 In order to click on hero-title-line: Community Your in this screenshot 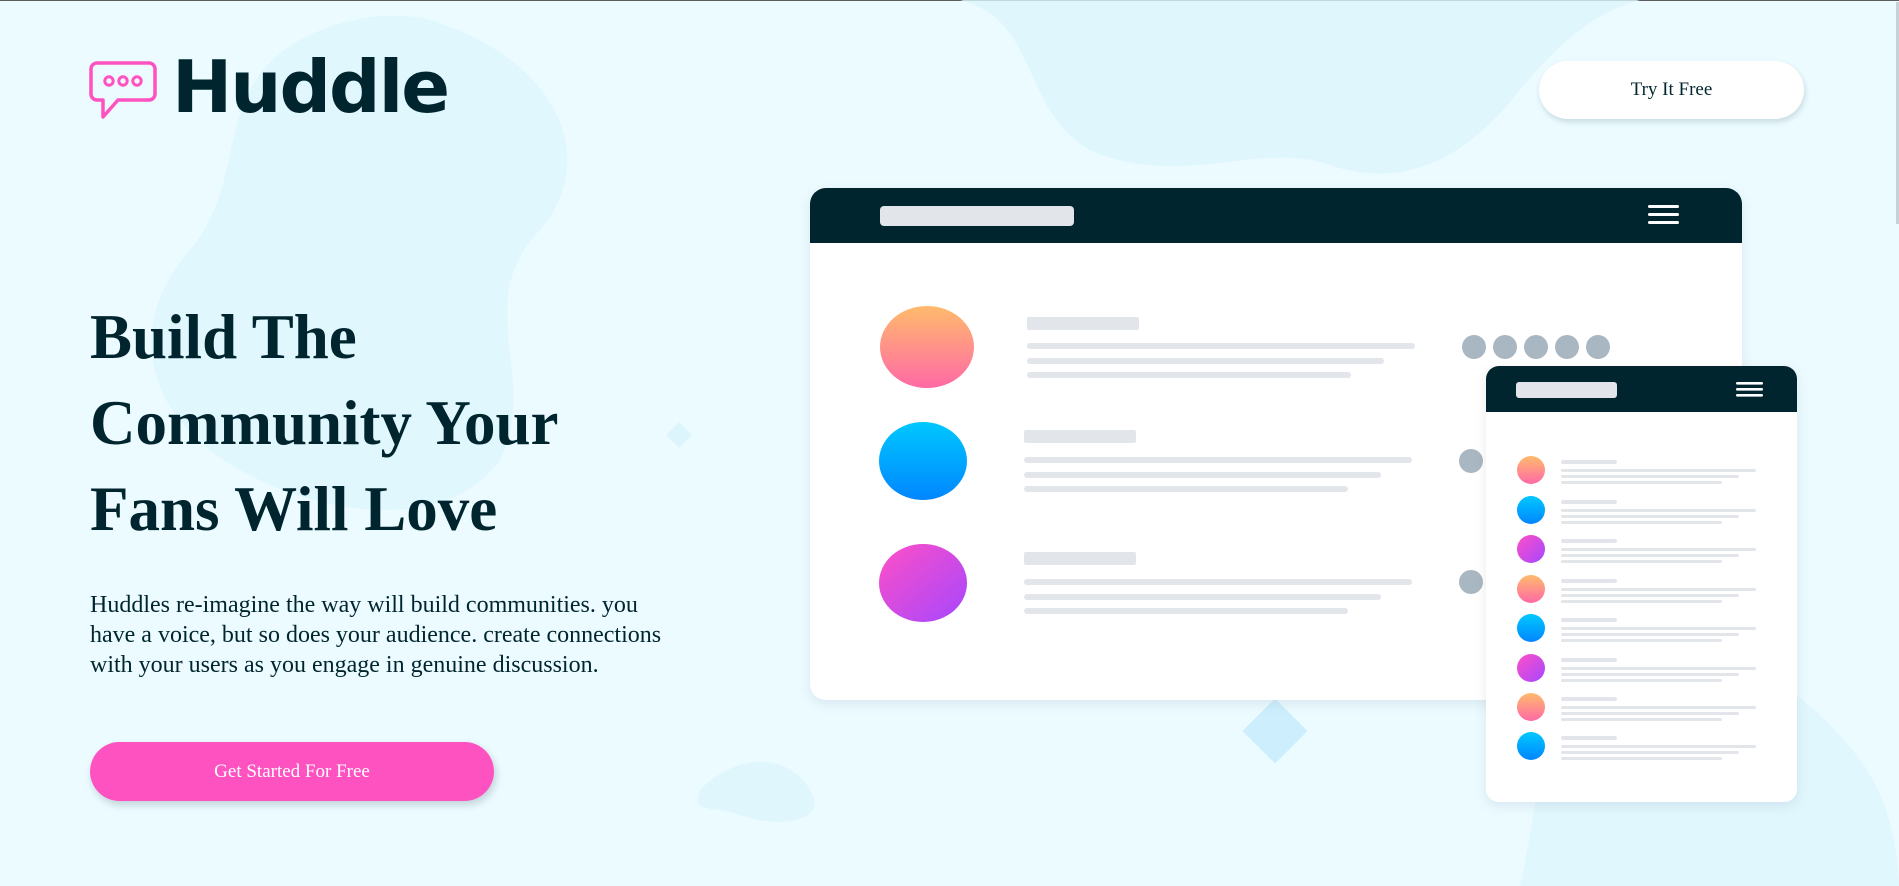, I will do `click(324, 423)`.